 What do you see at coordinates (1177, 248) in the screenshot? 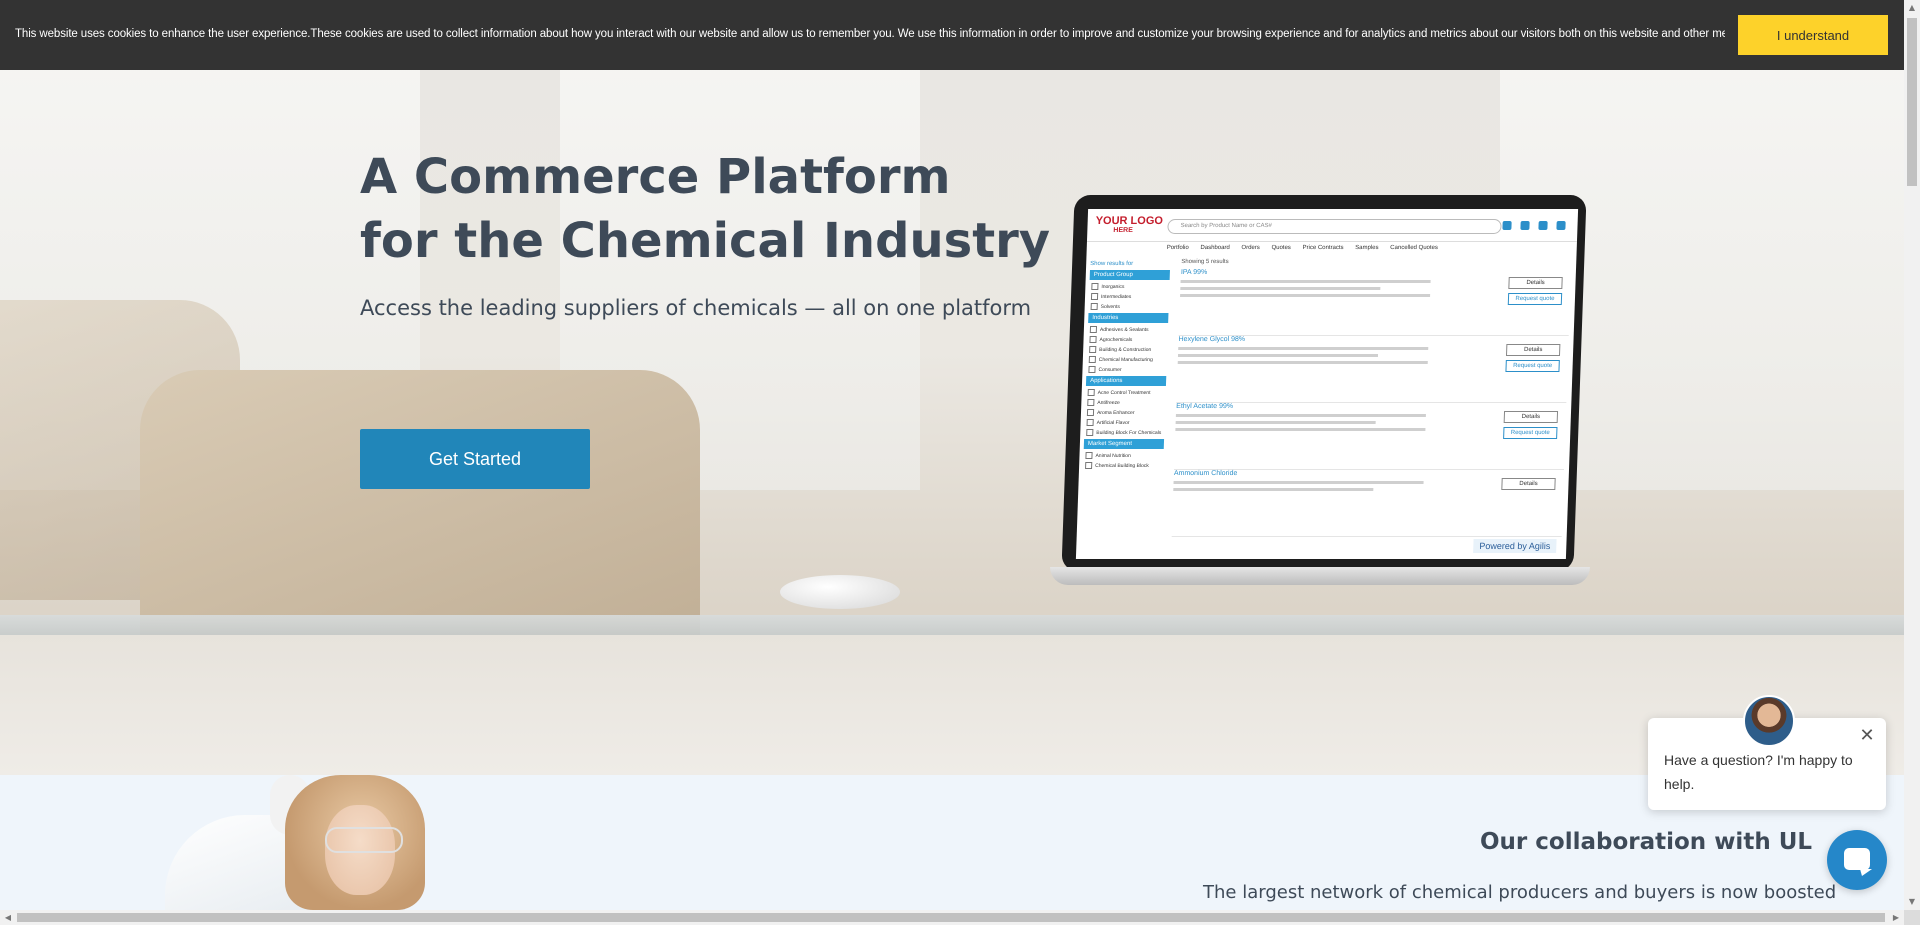
I see `screen-nav-item: Portfolio` at bounding box center [1177, 248].